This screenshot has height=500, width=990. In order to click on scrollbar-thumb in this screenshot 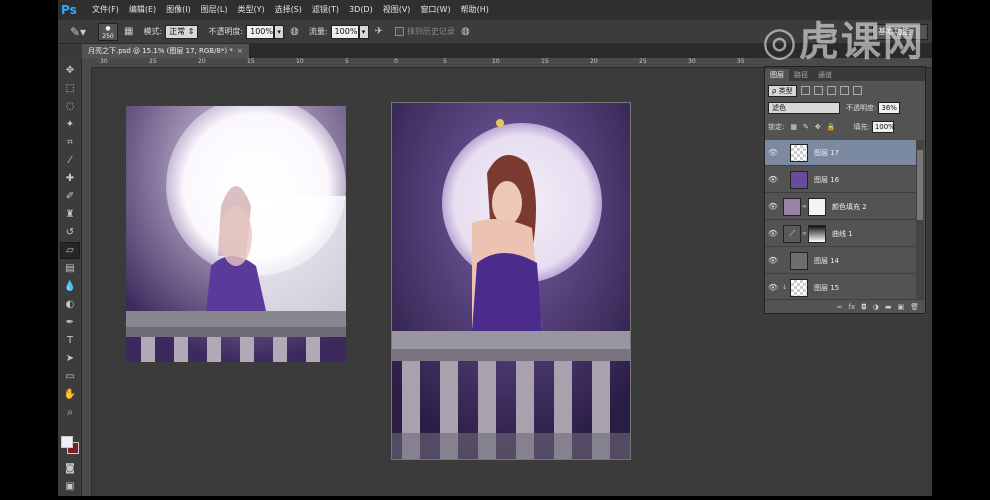, I will do `click(920, 185)`.